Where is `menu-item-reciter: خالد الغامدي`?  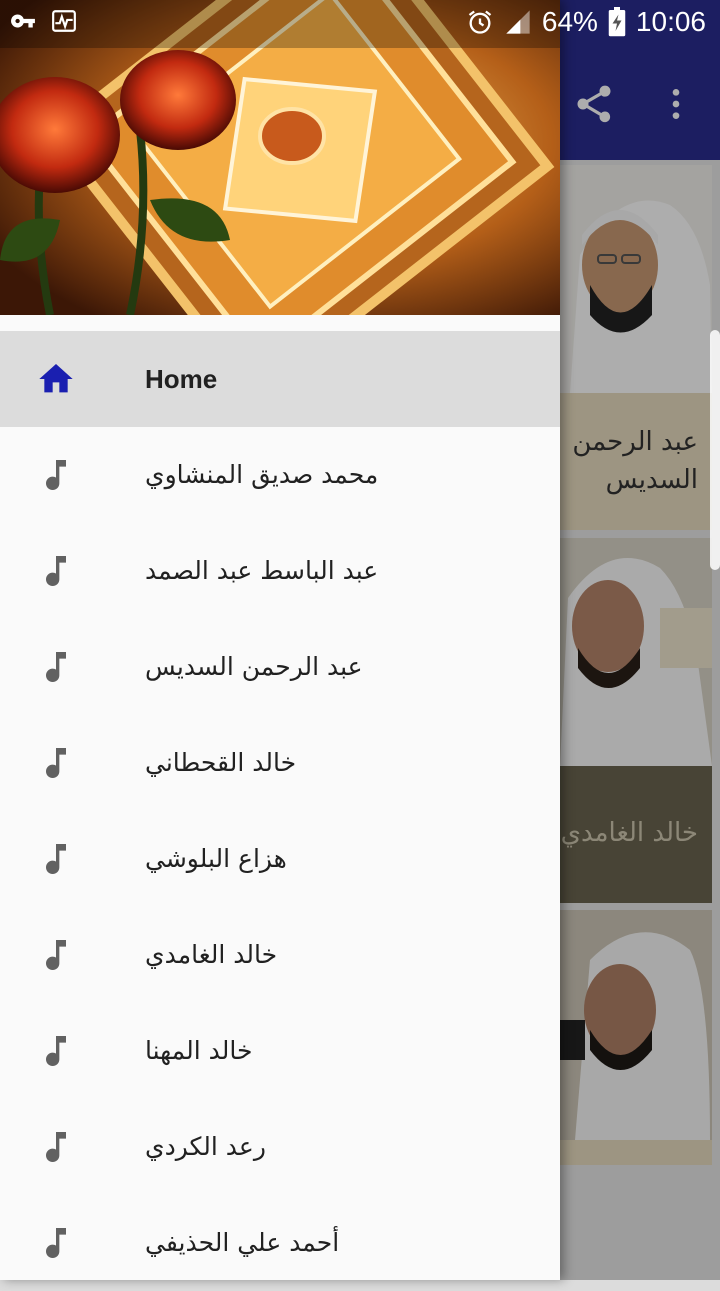 menu-item-reciter: خالد الغامدي is located at coordinates (280, 955).